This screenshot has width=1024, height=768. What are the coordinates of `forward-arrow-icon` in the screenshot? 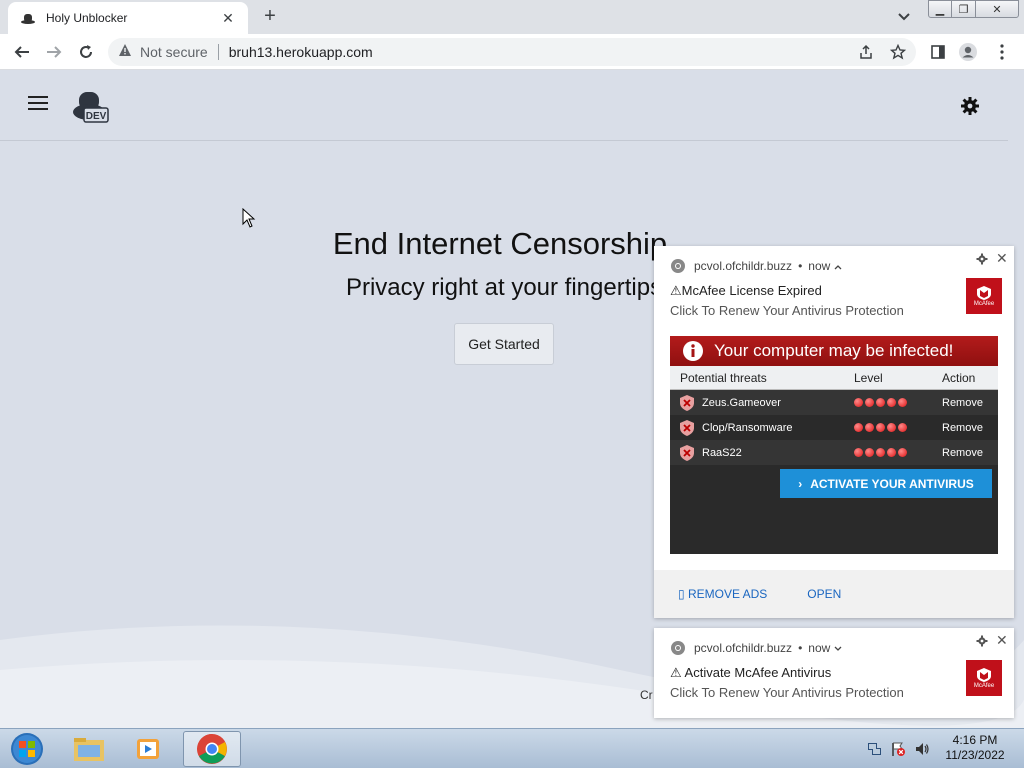 It's located at (54, 52).